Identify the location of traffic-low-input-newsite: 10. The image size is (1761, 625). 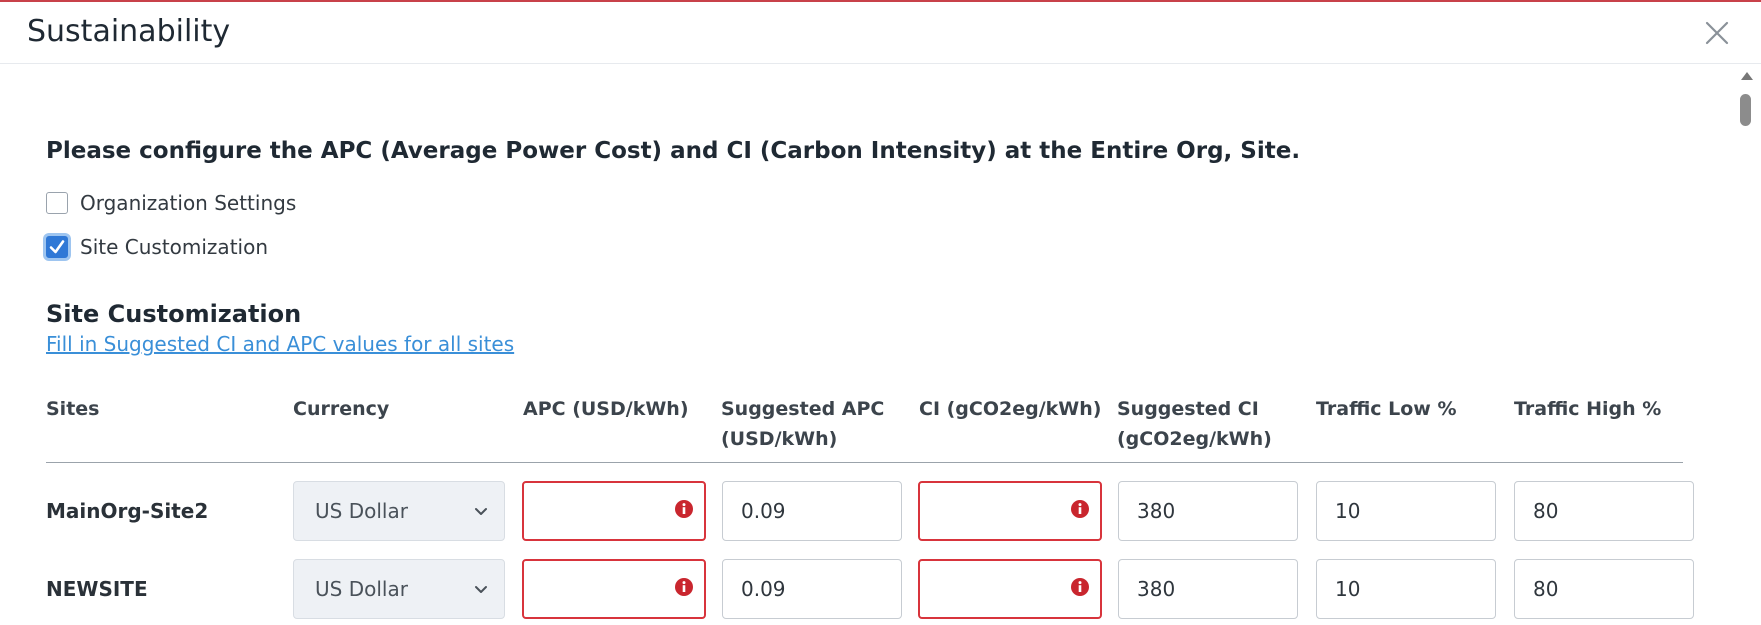
(1406, 589).